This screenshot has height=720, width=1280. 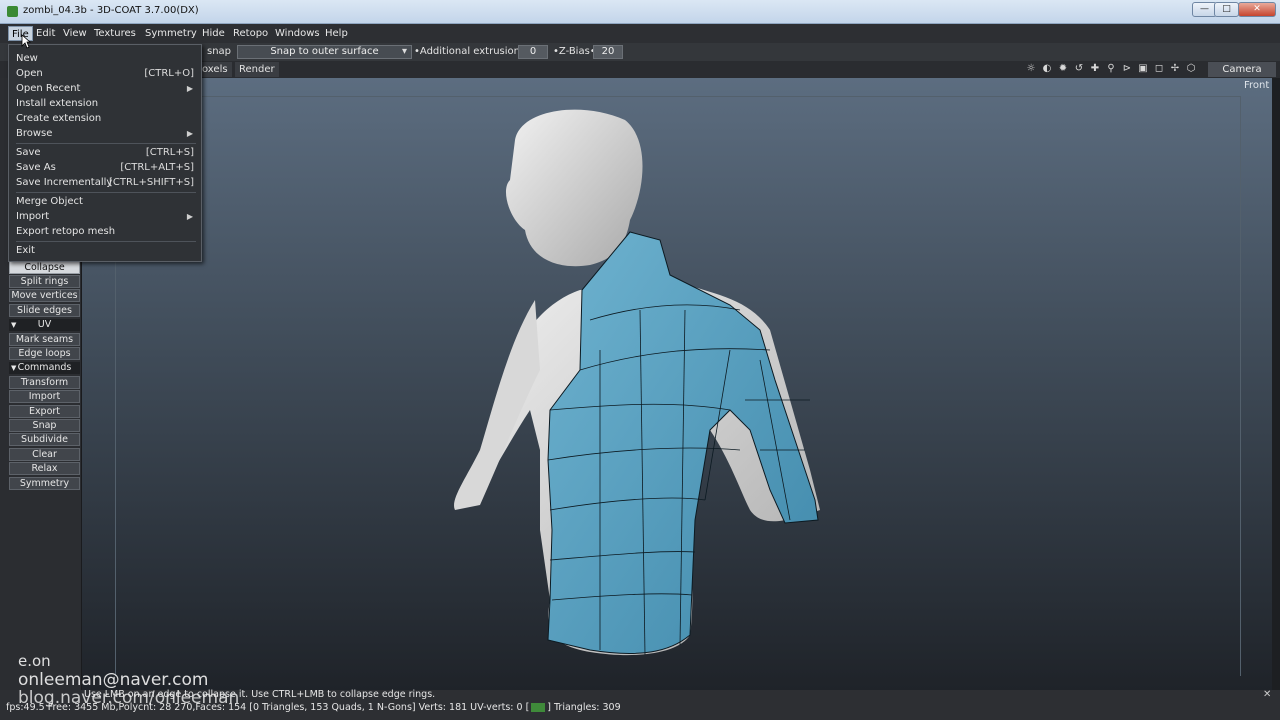 What do you see at coordinates (105, 250) in the screenshot?
I see `file-menu-exit: Exit` at bounding box center [105, 250].